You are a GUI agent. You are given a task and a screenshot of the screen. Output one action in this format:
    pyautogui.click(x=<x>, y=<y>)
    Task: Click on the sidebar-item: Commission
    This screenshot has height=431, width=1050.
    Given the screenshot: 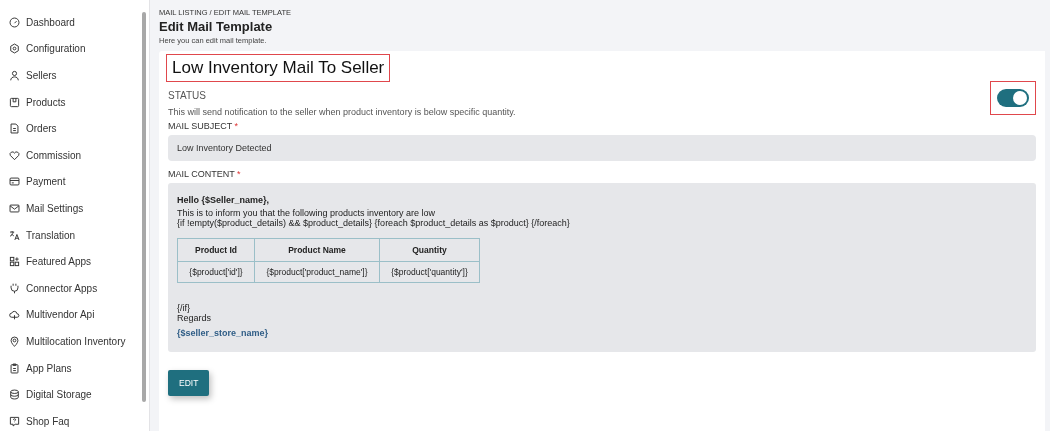 What is the action you would take?
    pyautogui.click(x=70, y=155)
    